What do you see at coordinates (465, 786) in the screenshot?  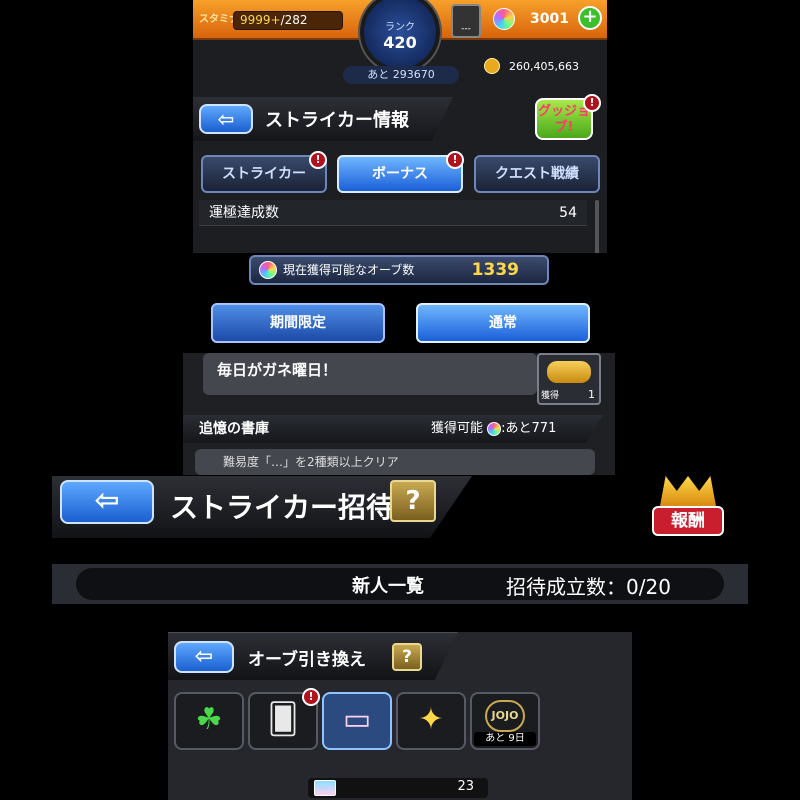 I see `ticket-count: 23` at bounding box center [465, 786].